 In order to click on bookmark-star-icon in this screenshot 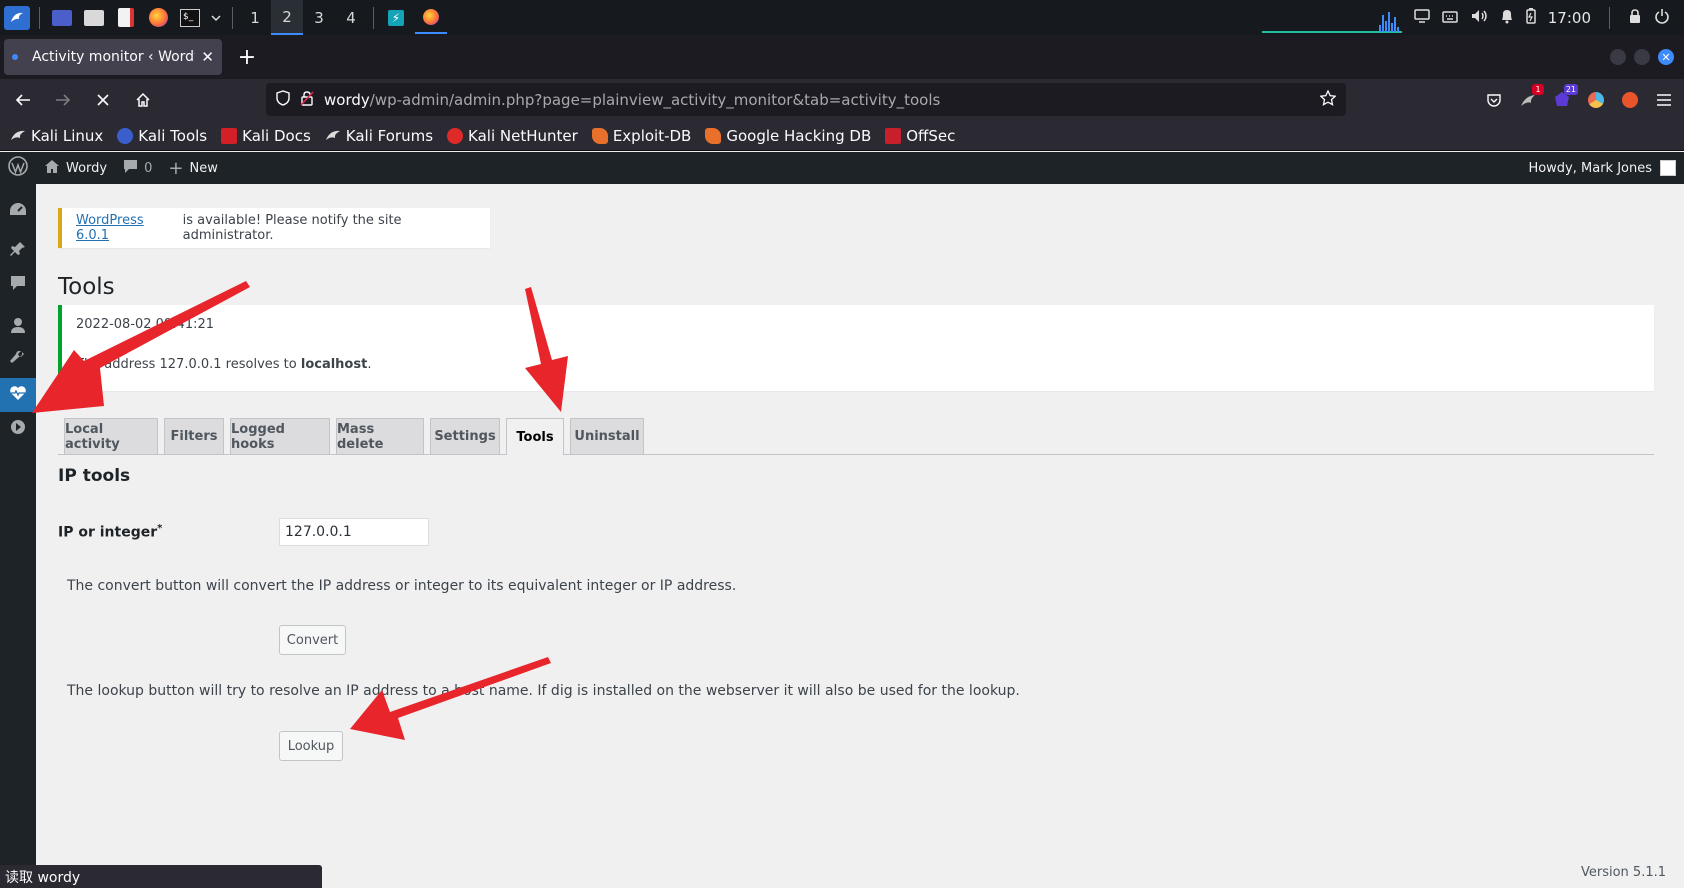, I will do `click(1328, 99)`.